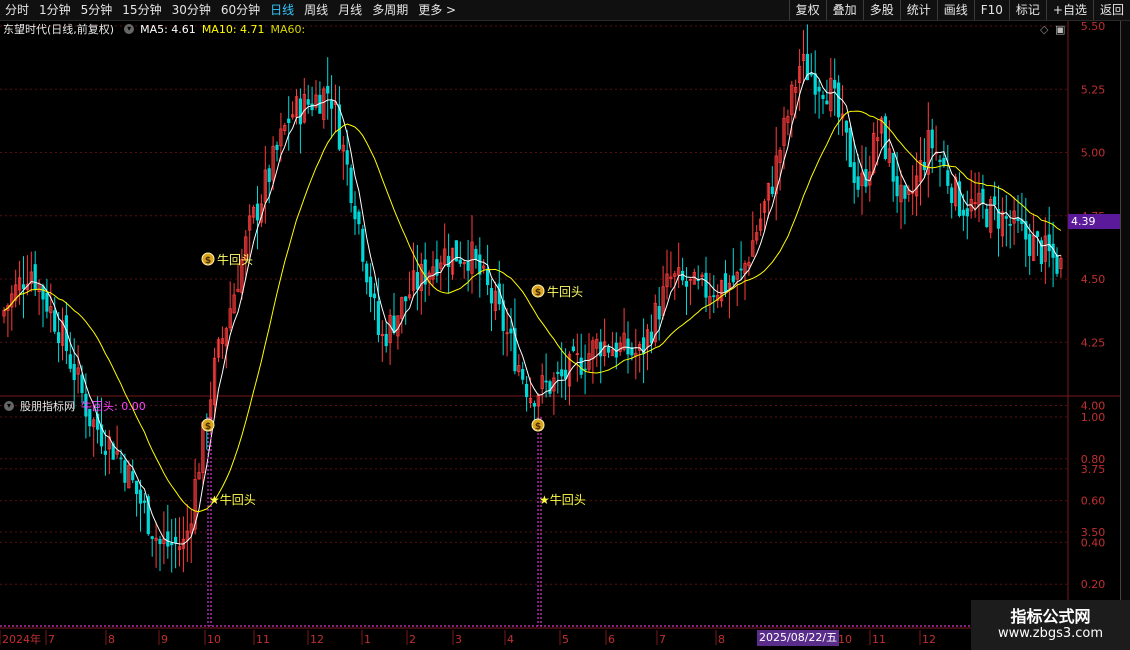  Describe the element at coordinates (1060, 29) in the screenshot. I see `panel-toggle-icon: ▣` at that location.